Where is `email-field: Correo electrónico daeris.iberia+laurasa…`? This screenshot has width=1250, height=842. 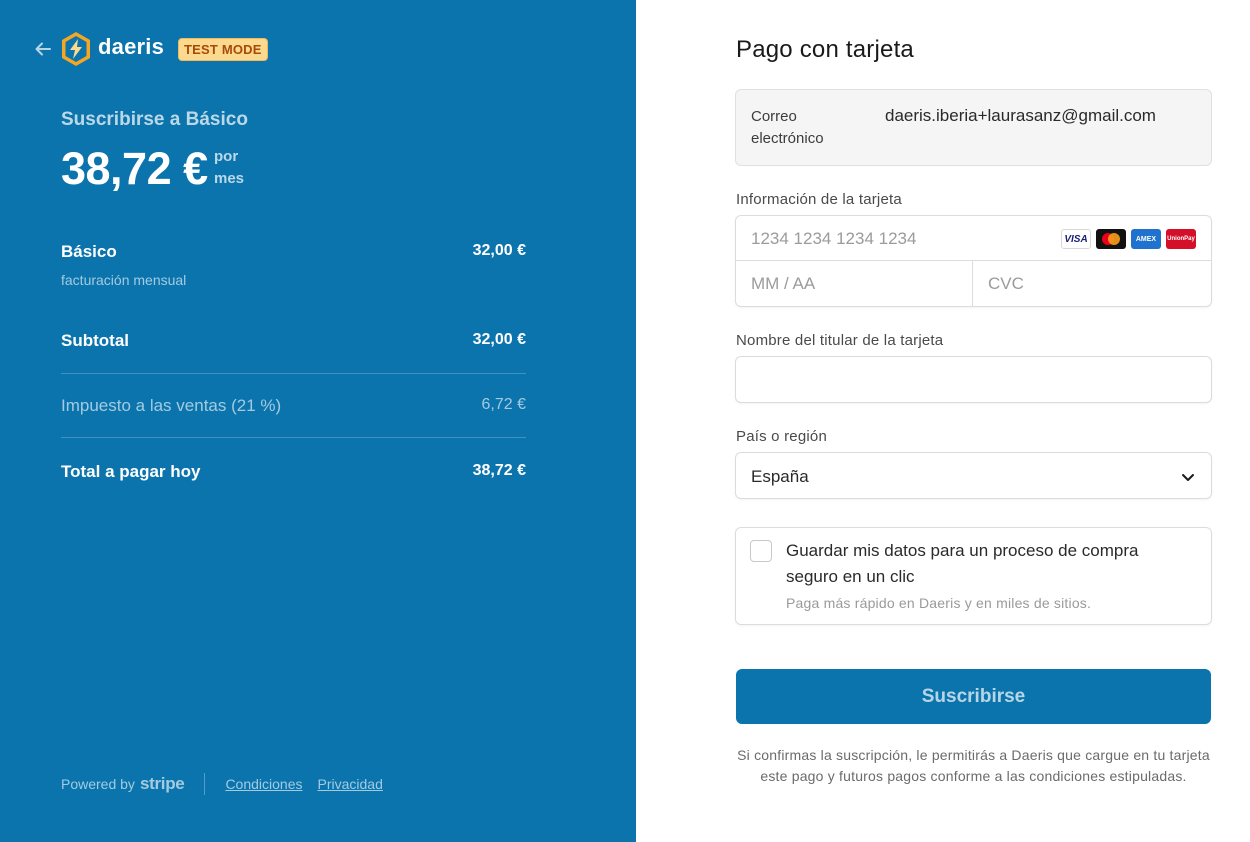 email-field: Correo electrónico daeris.iberia+laurasa… is located at coordinates (973, 127).